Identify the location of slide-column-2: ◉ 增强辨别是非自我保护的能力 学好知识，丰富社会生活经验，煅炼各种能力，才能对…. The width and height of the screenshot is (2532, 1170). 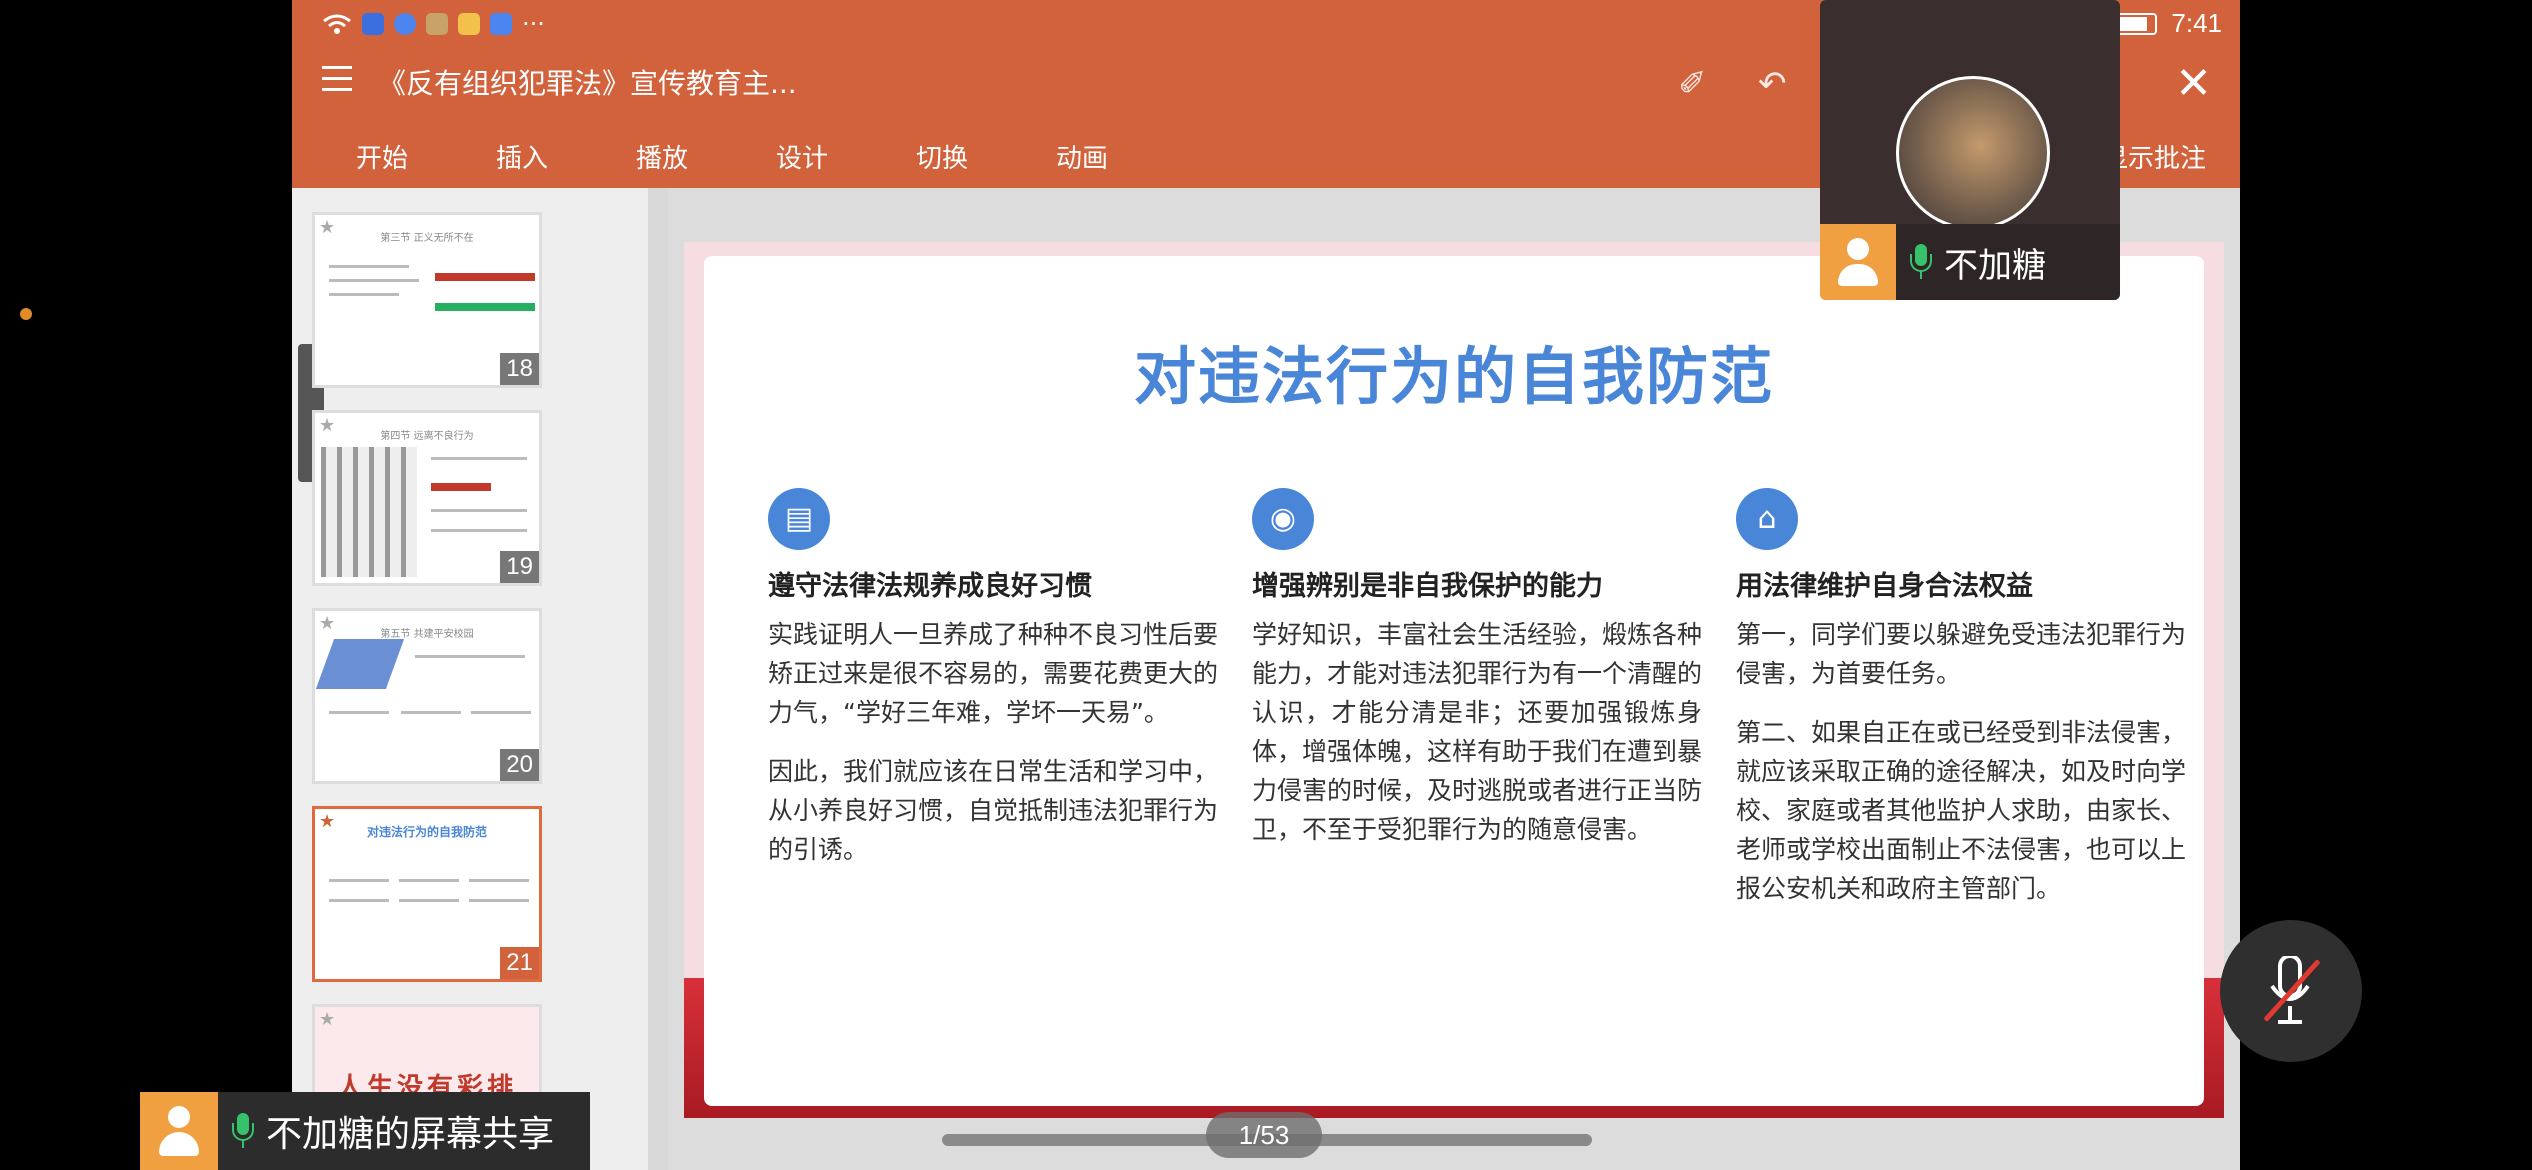
(1477, 678).